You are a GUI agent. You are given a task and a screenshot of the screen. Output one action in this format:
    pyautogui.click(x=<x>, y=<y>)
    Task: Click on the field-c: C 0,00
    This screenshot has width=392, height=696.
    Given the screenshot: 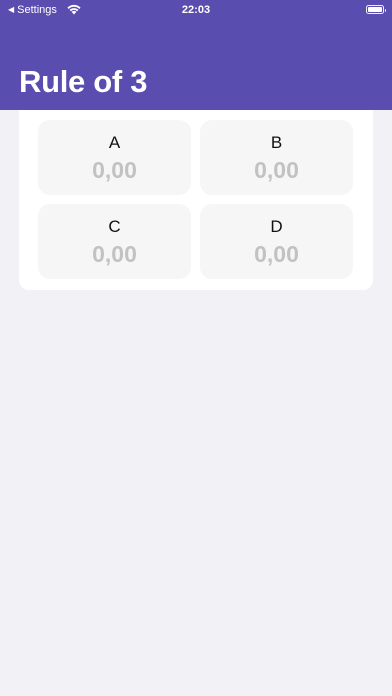 What is the action you would take?
    pyautogui.click(x=114, y=241)
    